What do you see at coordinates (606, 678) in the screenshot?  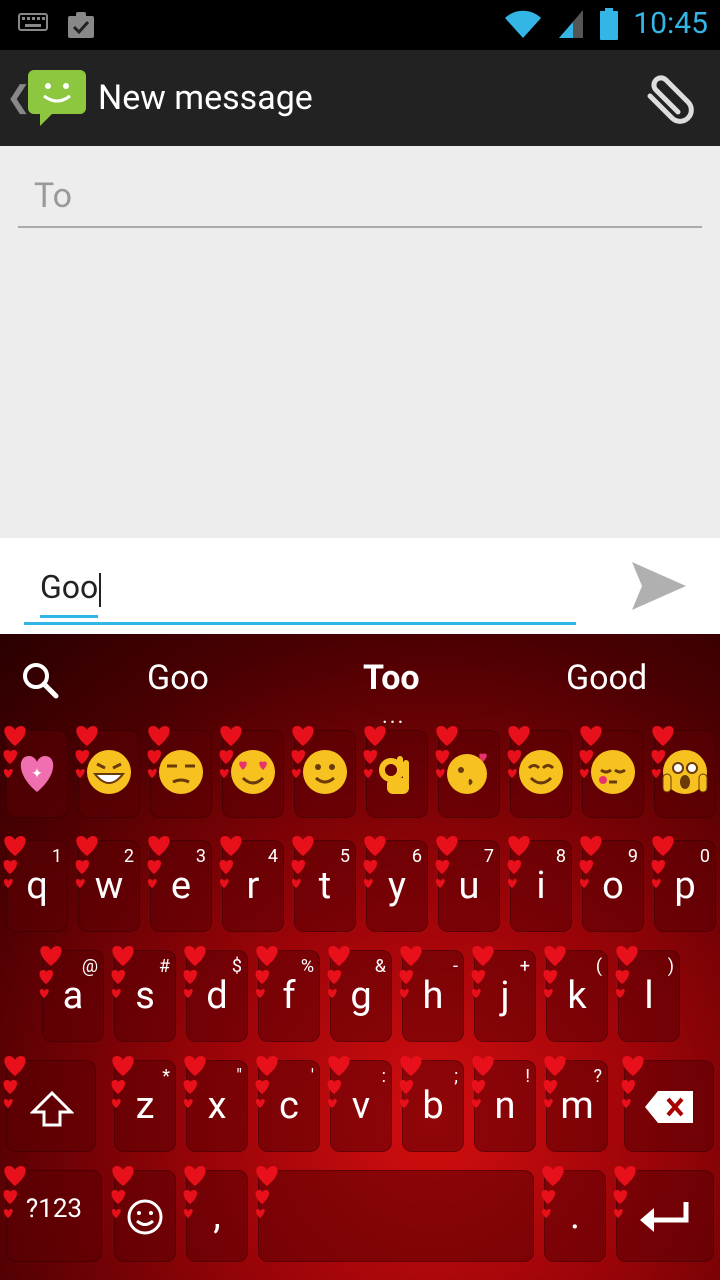 I see `suggestion-item: Good` at bounding box center [606, 678].